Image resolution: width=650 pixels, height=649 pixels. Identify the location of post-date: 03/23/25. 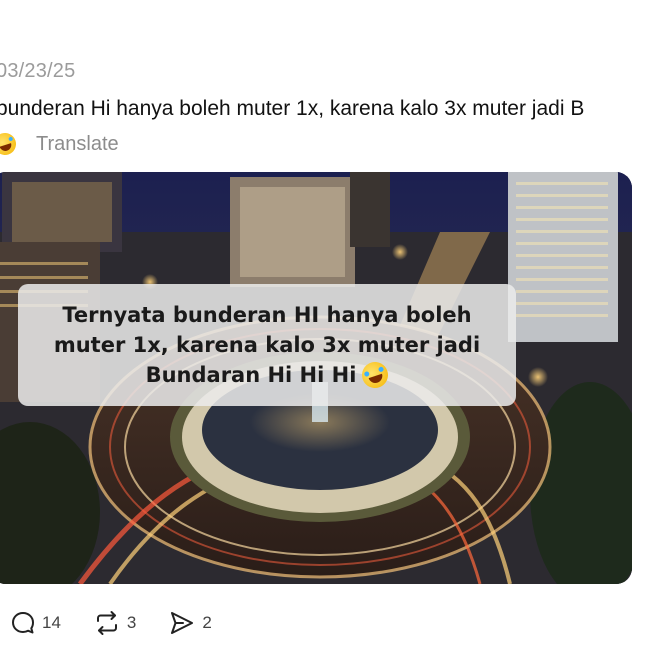
(38, 71).